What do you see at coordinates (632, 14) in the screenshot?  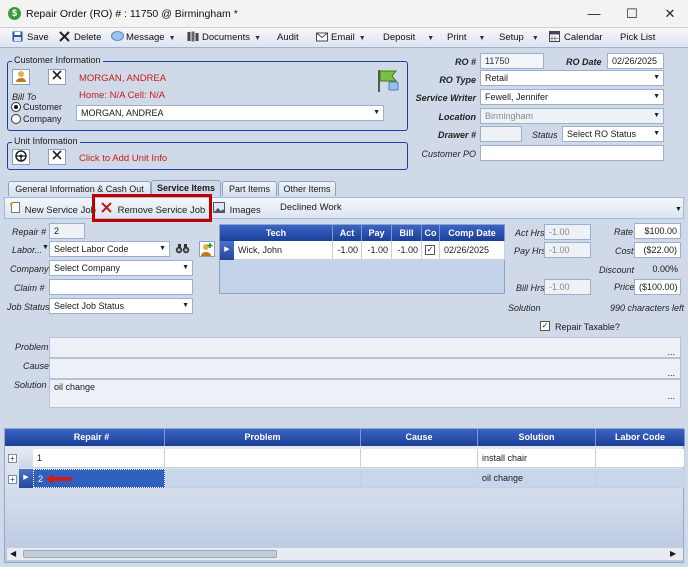 I see `maximize-button: ☐` at bounding box center [632, 14].